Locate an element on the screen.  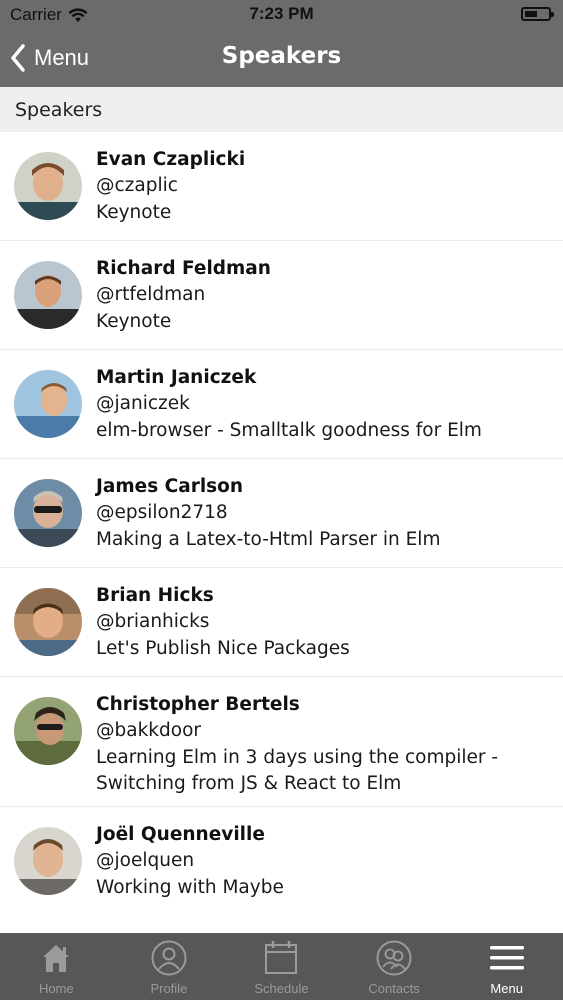
speaker-handle: @rtfeldman is located at coordinates (151, 294).